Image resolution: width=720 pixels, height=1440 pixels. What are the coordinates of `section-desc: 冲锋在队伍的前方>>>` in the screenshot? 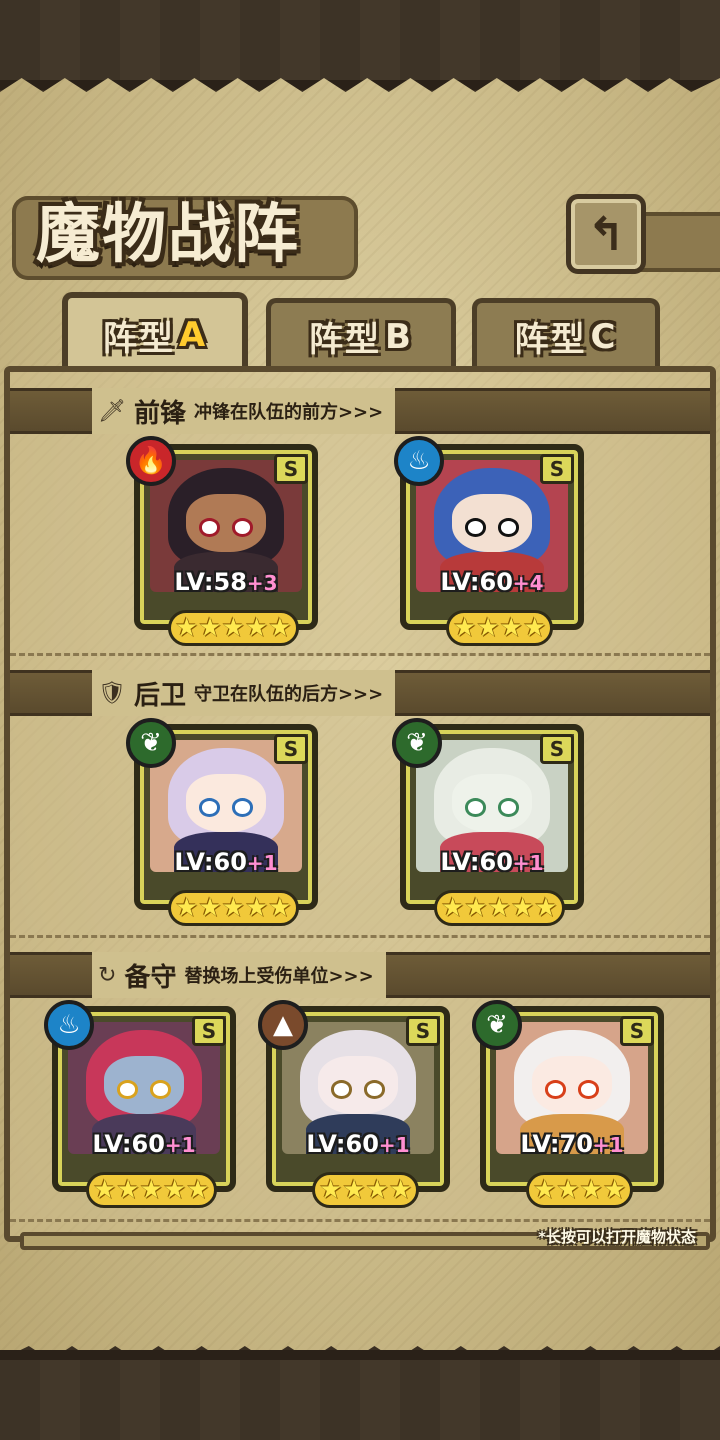 It's located at (288, 412).